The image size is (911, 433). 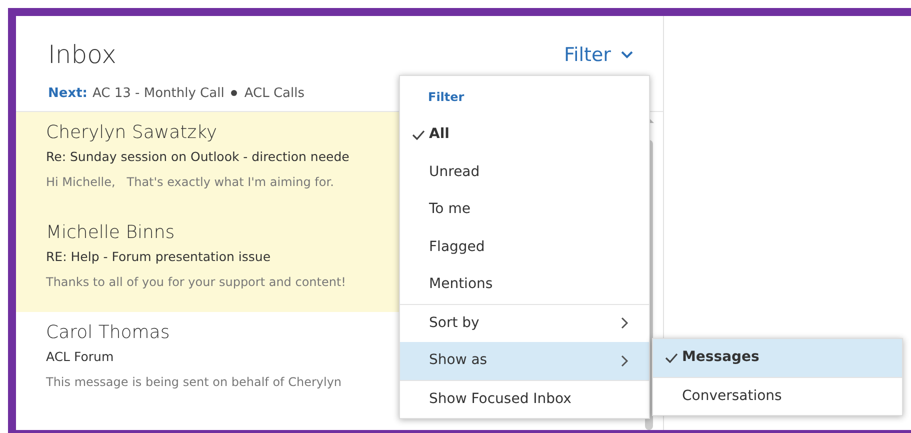 I want to click on message-preview: Hi Michelle, That's exactly what I'm aiming for., so click(x=190, y=183).